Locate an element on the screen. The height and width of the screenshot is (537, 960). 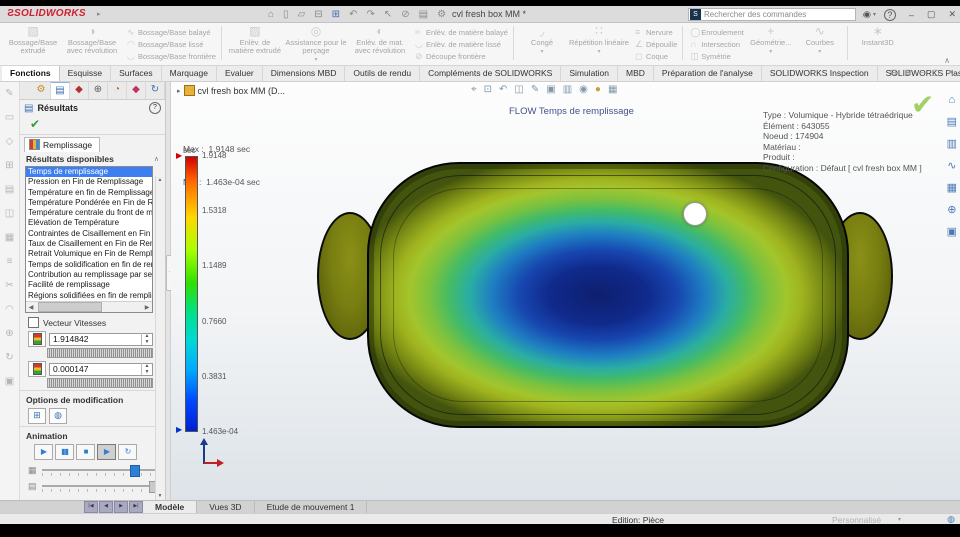
command-tab: Outils de rendu is located at coordinates (383, 73).